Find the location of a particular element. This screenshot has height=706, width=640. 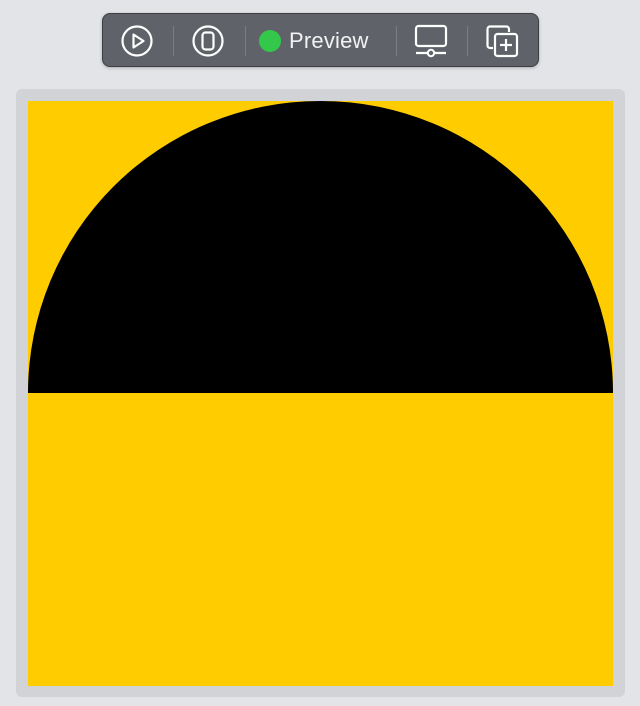

live-preview-button is located at coordinates (137, 41).